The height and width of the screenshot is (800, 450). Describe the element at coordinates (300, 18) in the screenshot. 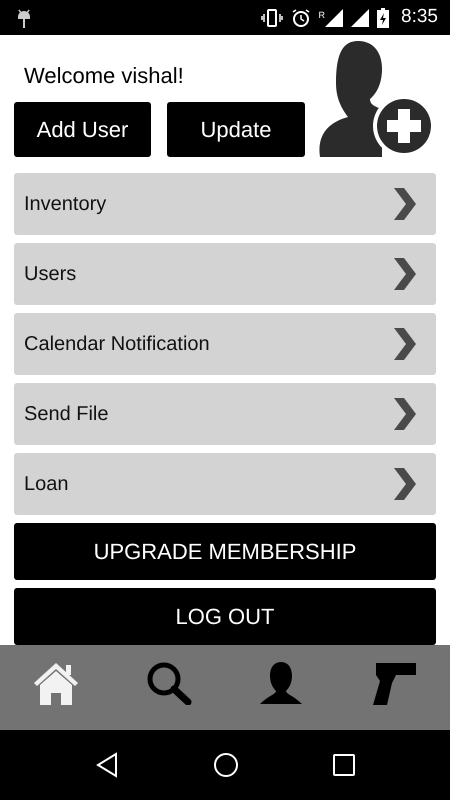

I see `alarm-icon` at that location.